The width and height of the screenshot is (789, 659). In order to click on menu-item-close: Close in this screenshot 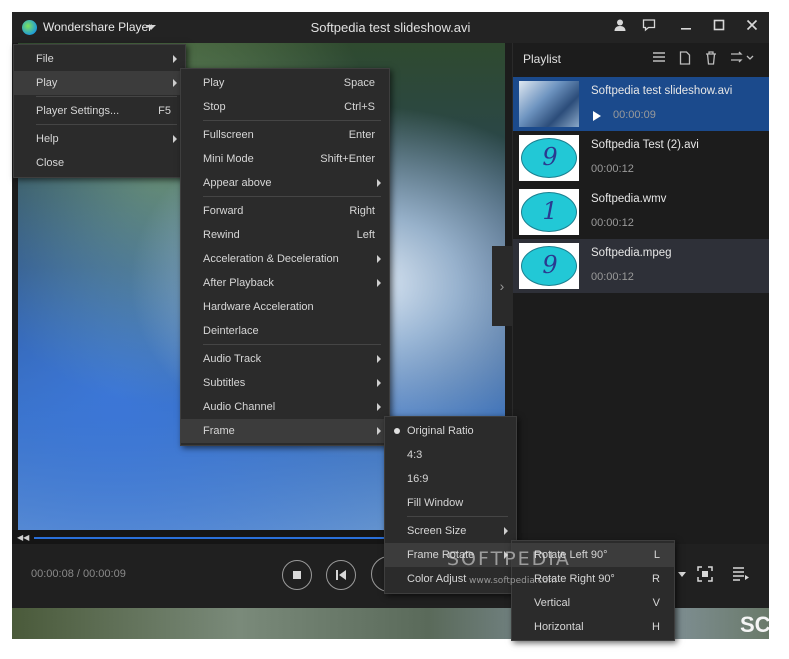, I will do `click(99, 163)`.